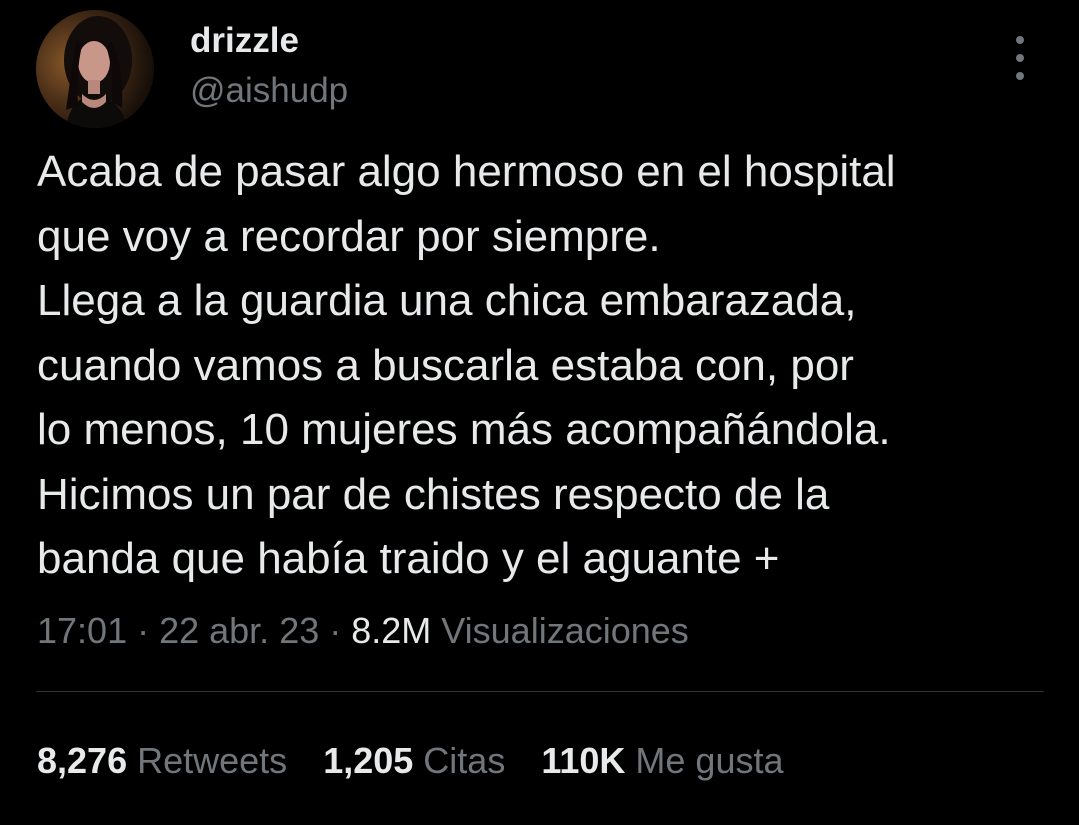 This screenshot has height=825, width=1079. What do you see at coordinates (447, 300) in the screenshot?
I see `tweet-text-line: Llega a la guardia una chica embarazada,` at bounding box center [447, 300].